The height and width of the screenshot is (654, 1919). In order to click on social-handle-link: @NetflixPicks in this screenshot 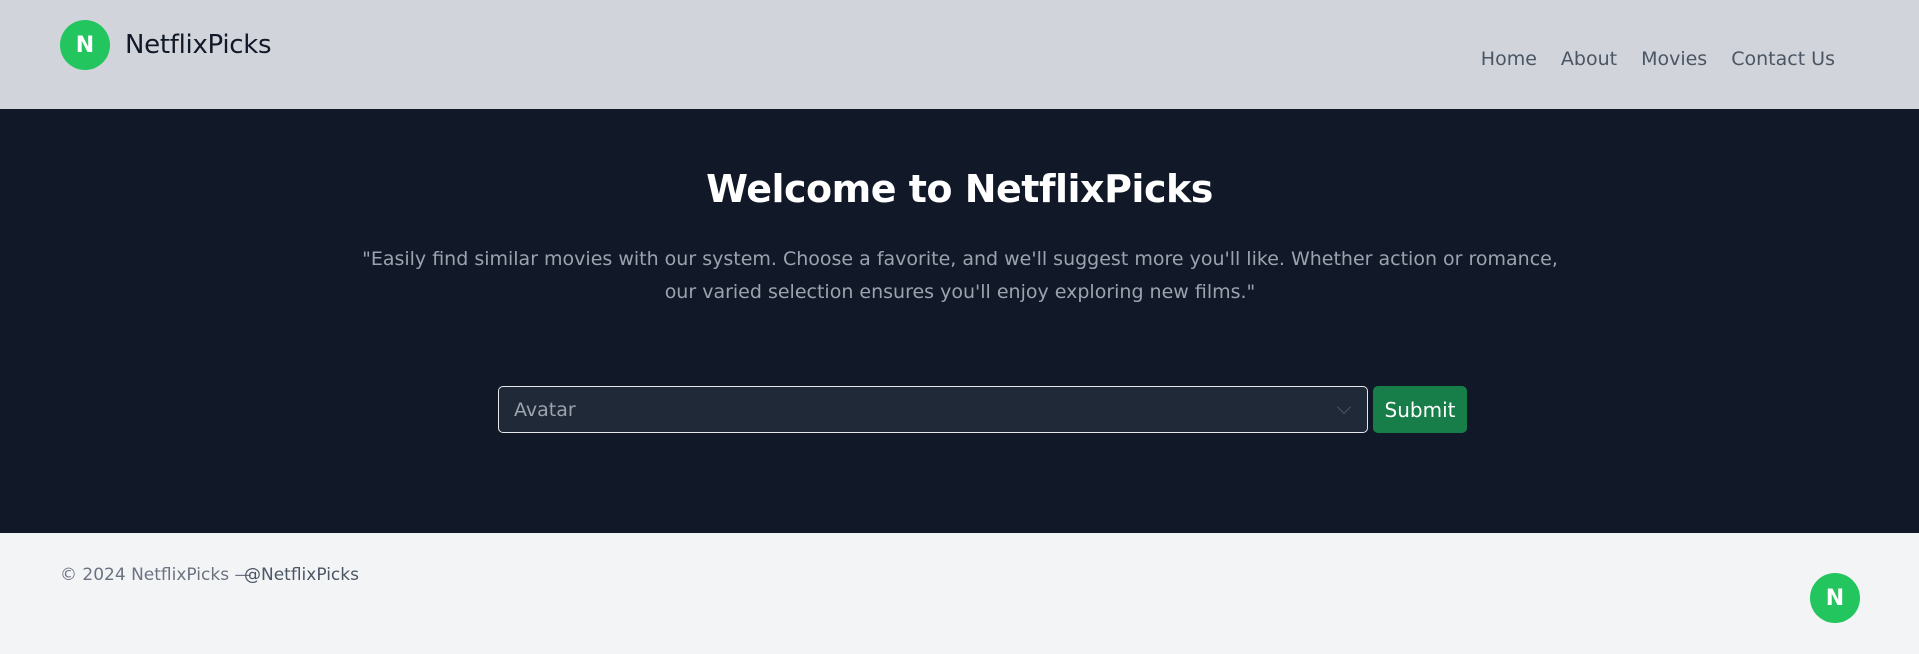, I will do `click(301, 575)`.